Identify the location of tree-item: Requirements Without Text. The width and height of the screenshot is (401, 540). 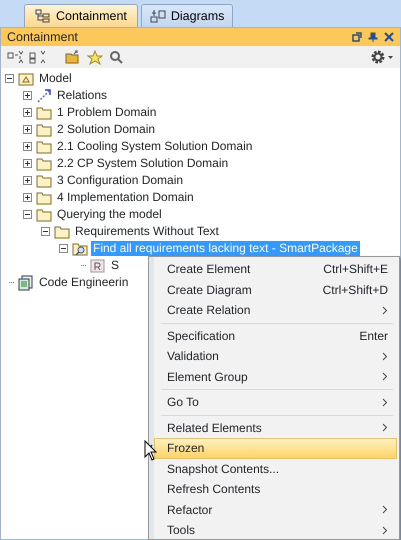
(147, 231).